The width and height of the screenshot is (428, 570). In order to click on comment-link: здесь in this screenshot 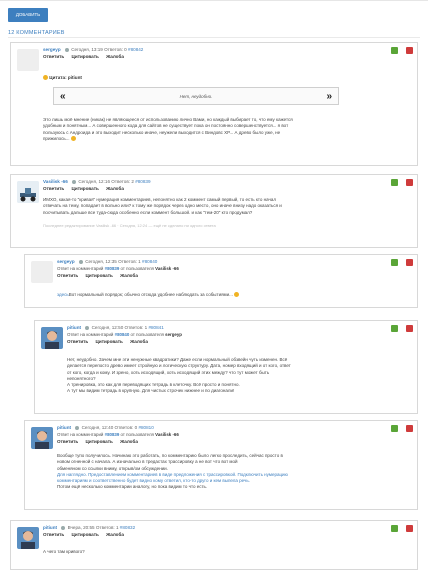, I will do `click(63, 294)`.